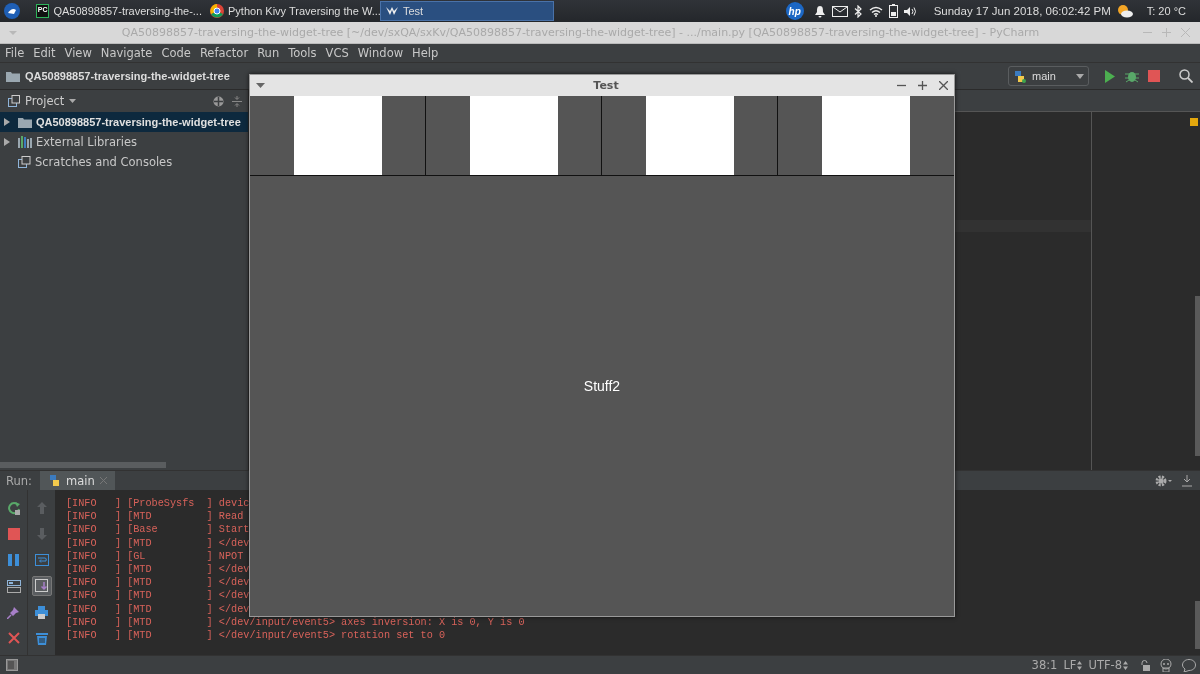  Describe the element at coordinates (1132, 76) in the screenshot. I see `bug-icon` at that location.